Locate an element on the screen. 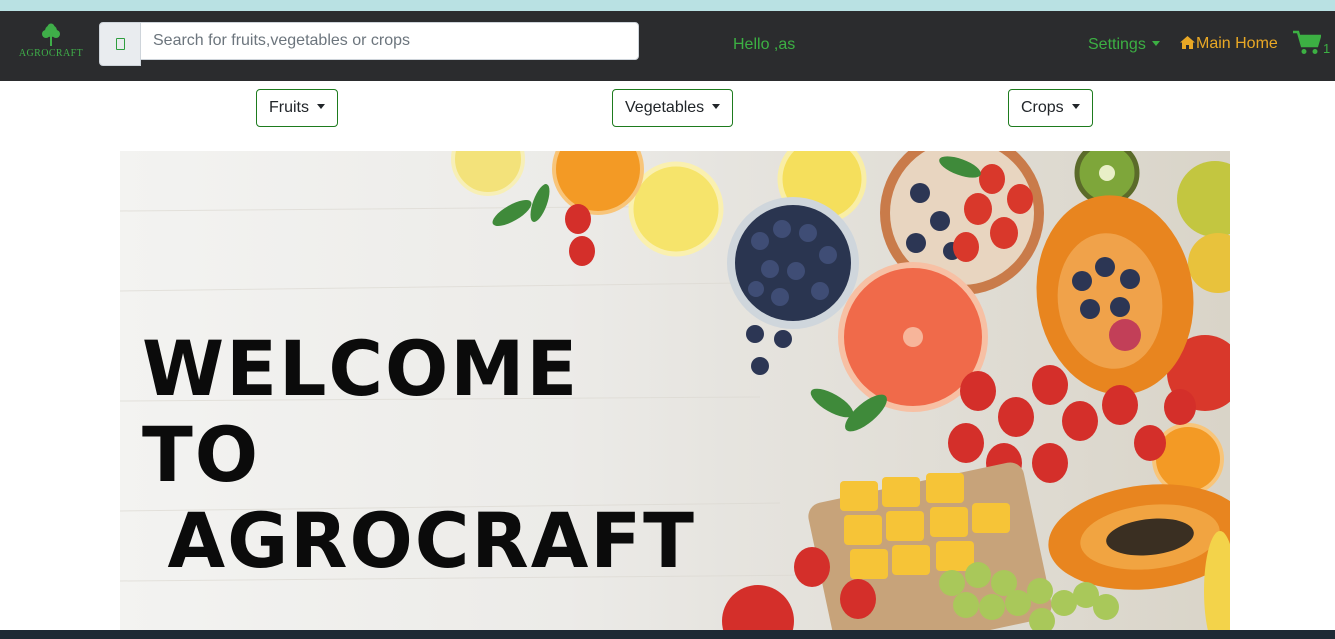 This screenshot has height=639, width=1335. fruits-label: Fruits is located at coordinates (289, 107).